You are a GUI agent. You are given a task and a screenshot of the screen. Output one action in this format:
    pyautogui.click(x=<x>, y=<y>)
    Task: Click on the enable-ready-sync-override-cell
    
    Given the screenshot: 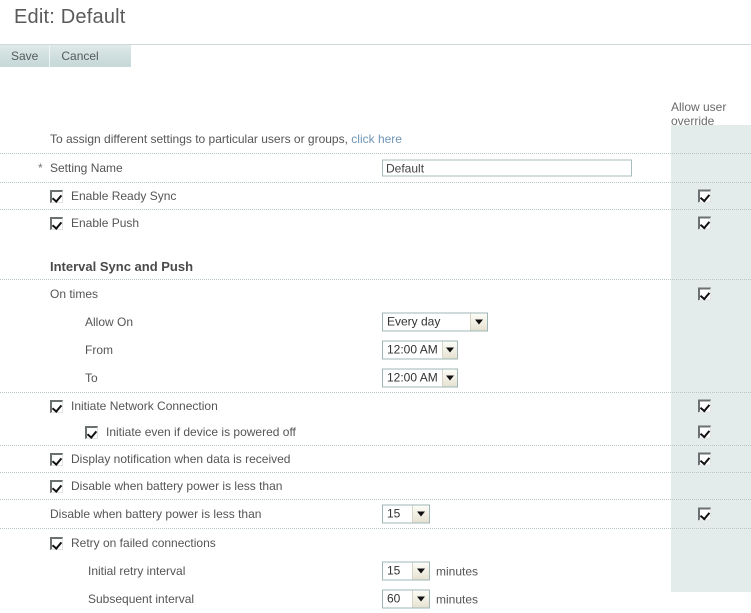 What is the action you would take?
    pyautogui.click(x=704, y=196)
    